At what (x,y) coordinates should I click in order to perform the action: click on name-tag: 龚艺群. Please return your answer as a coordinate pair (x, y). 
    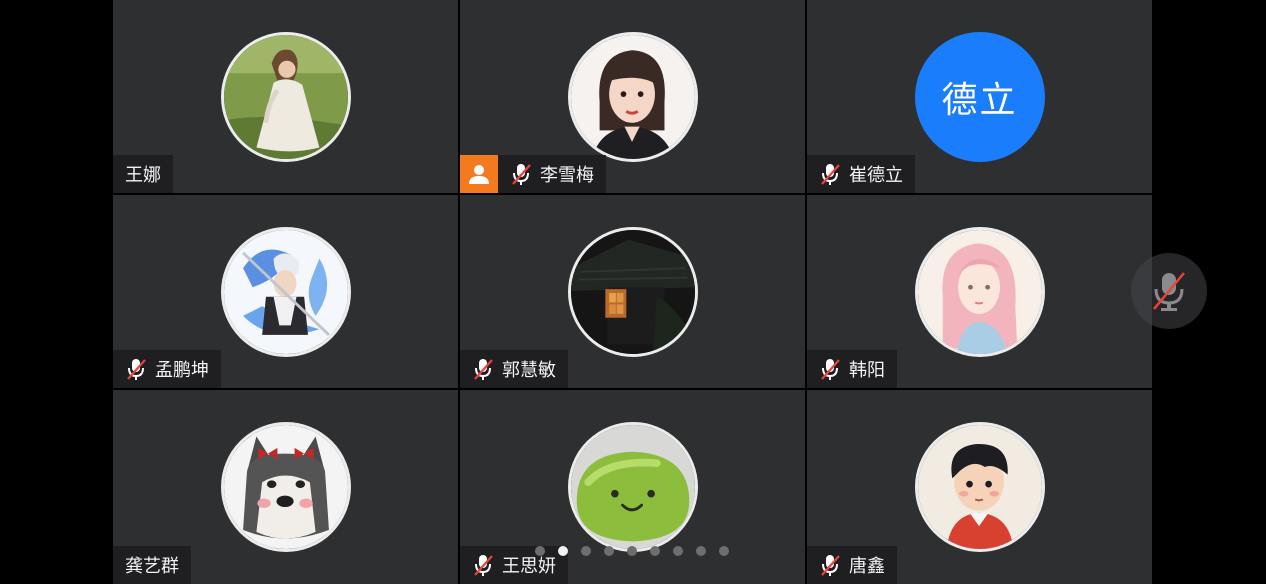
    Looking at the image, I should click on (152, 565).